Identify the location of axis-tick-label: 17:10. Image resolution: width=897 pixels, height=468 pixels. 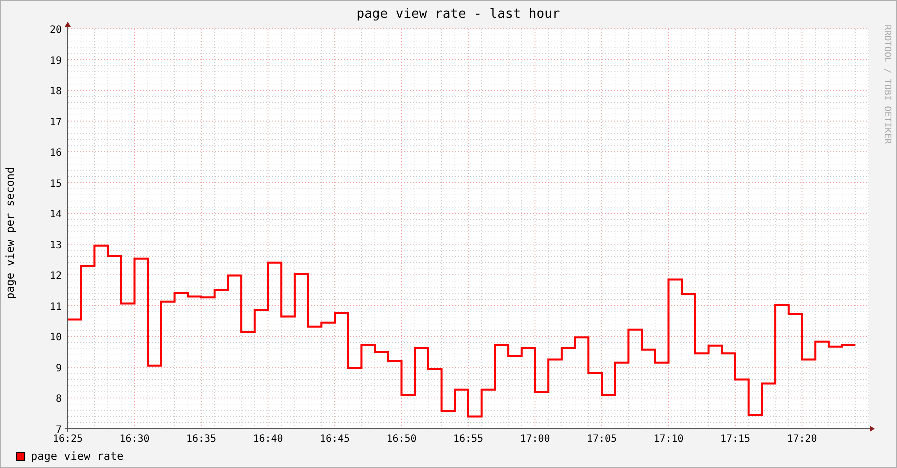
(669, 439).